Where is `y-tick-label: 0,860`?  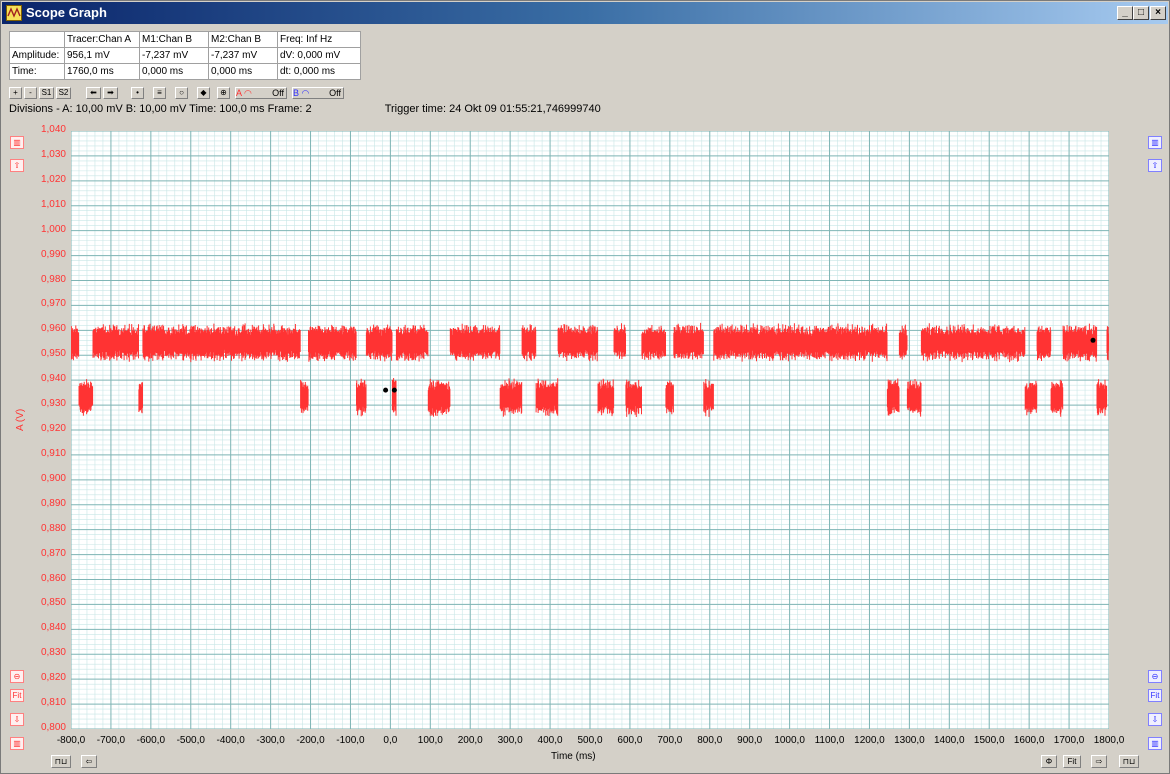 y-tick-label: 0,860 is located at coordinates (53, 578).